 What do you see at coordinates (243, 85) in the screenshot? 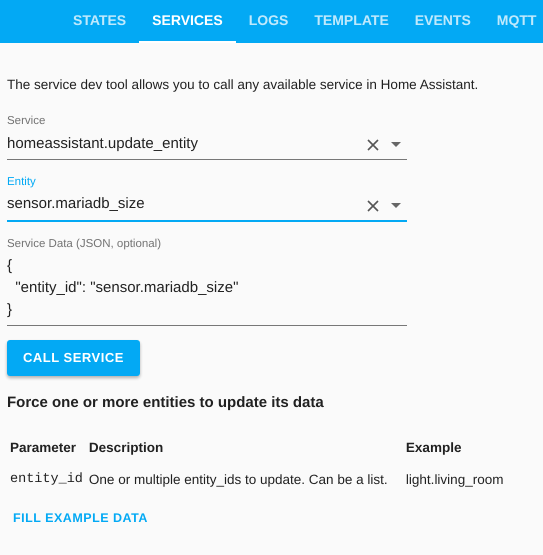
I see `intro-text: The service dev tool allows you to call any available service in Home Assistant.` at bounding box center [243, 85].